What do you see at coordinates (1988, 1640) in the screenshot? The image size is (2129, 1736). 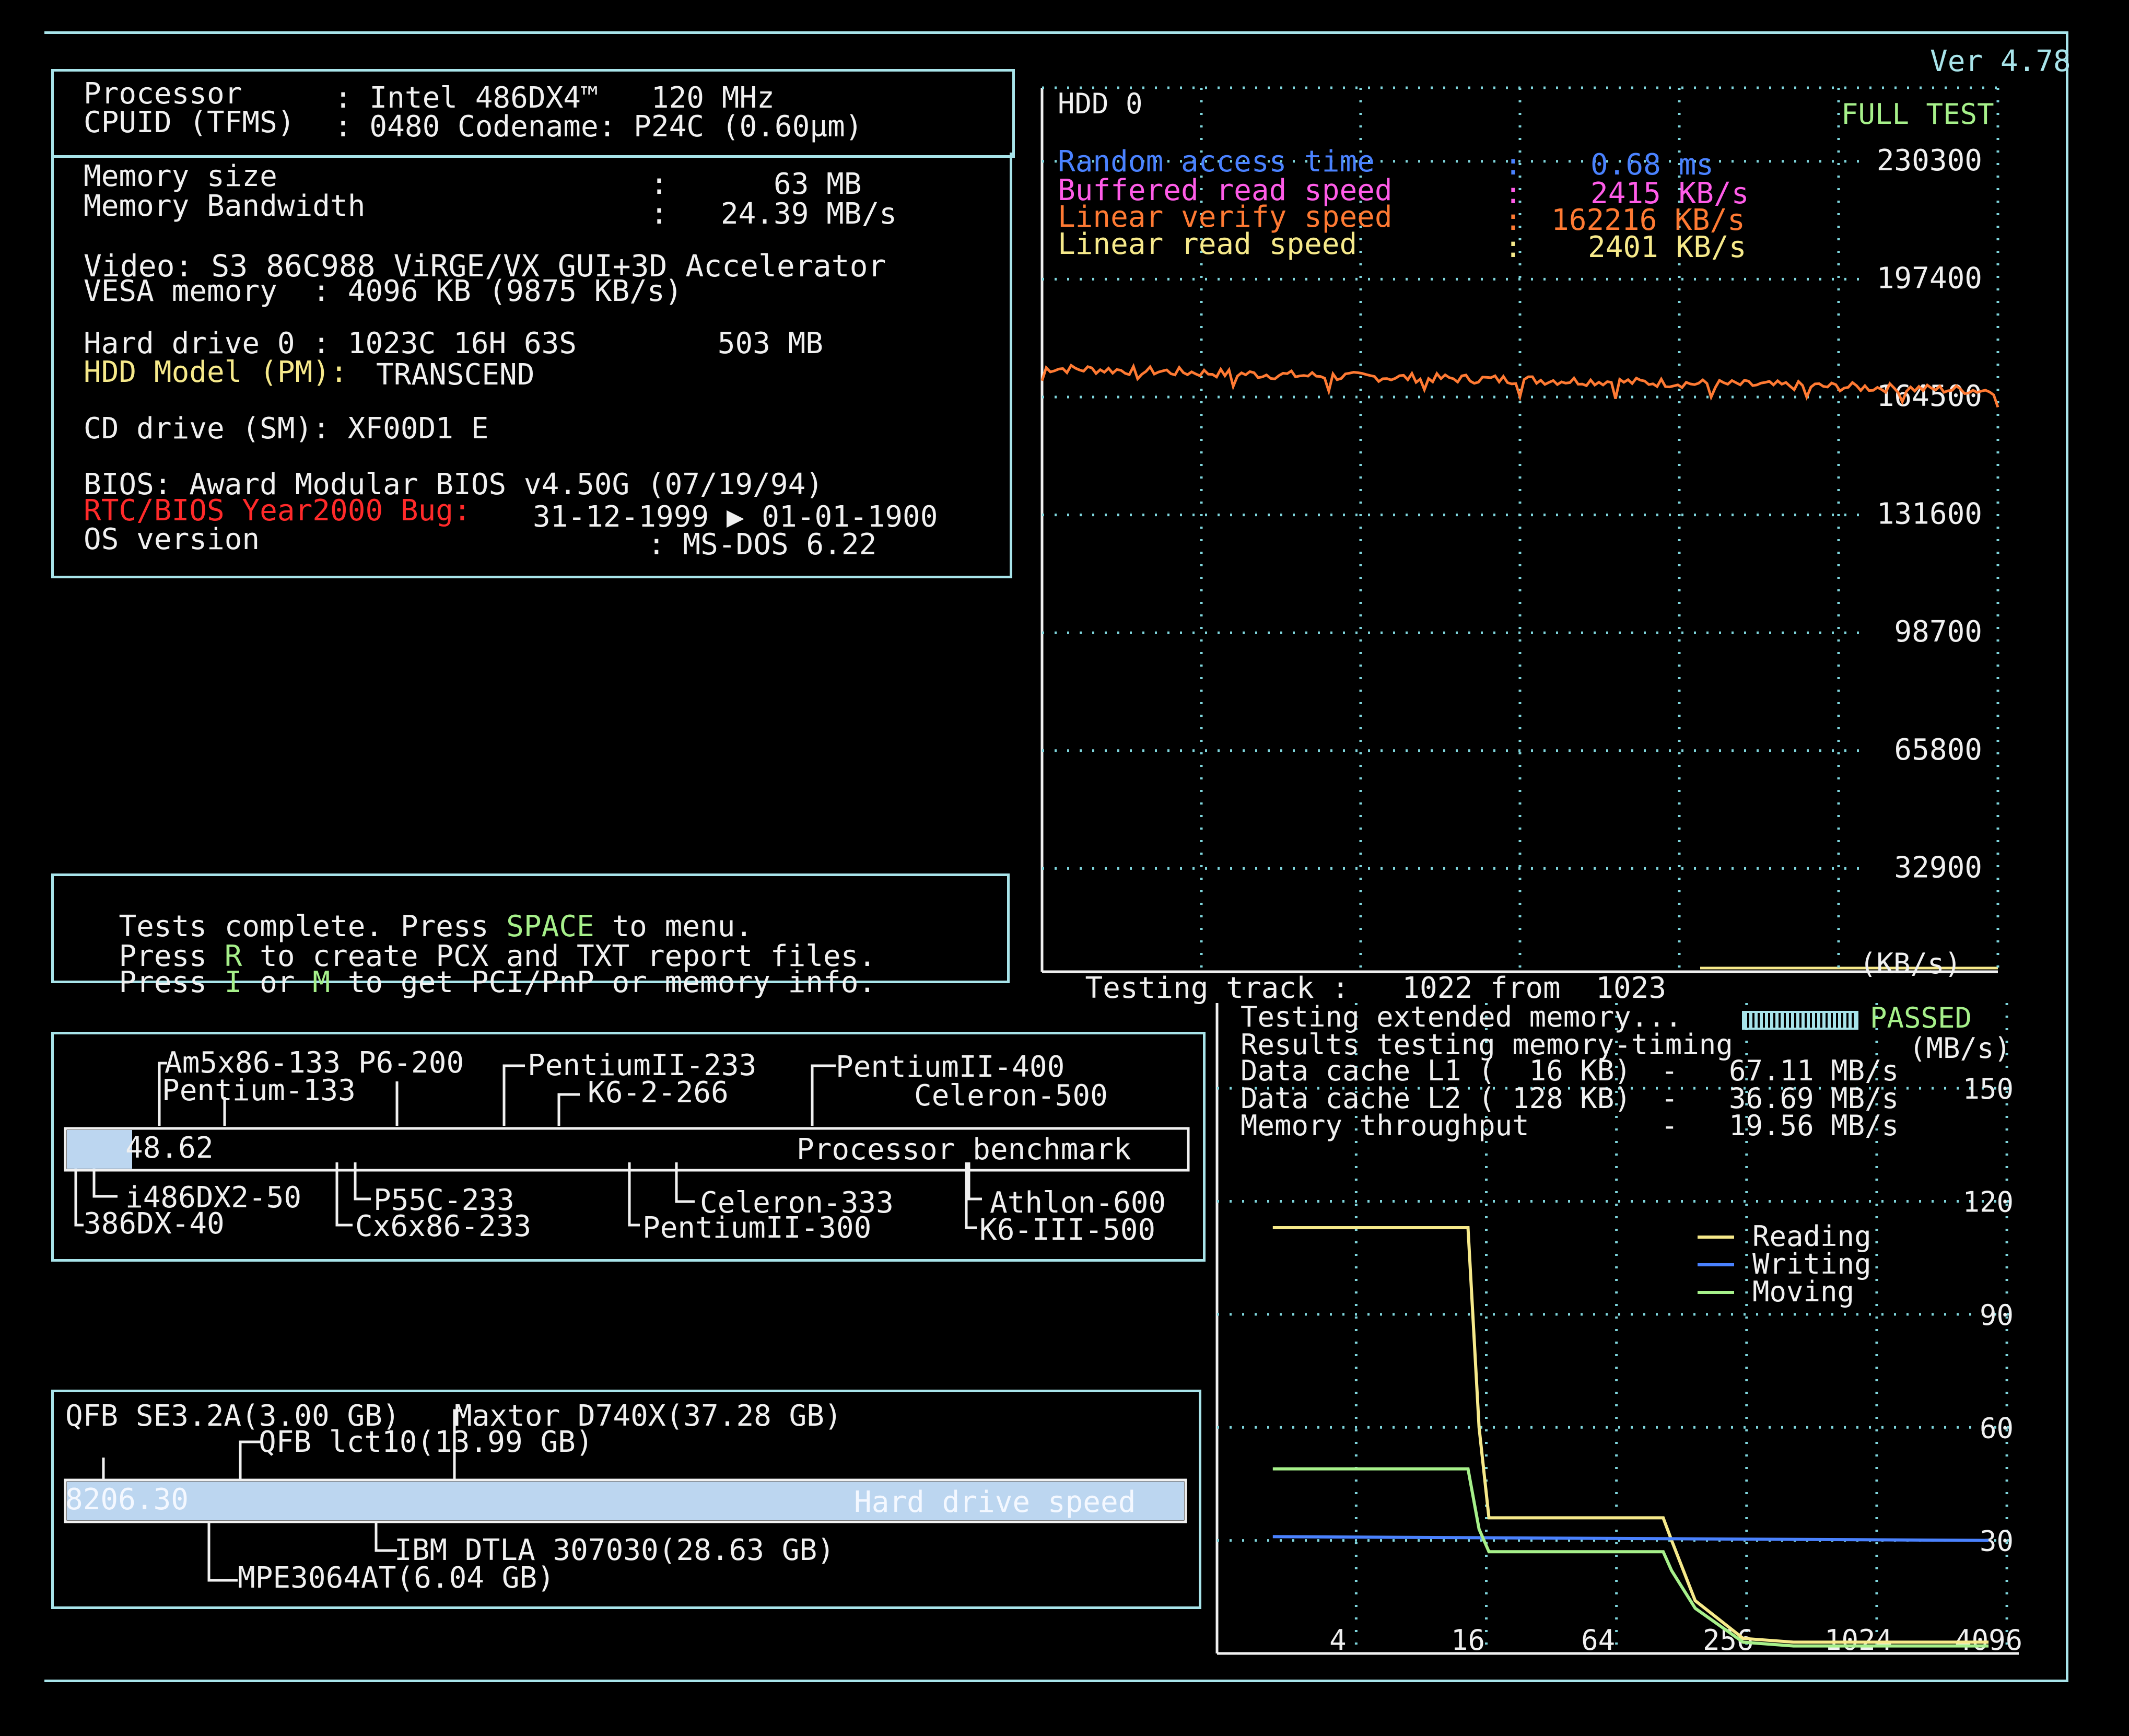 I see `mem-x-tick-label: 4096` at bounding box center [1988, 1640].